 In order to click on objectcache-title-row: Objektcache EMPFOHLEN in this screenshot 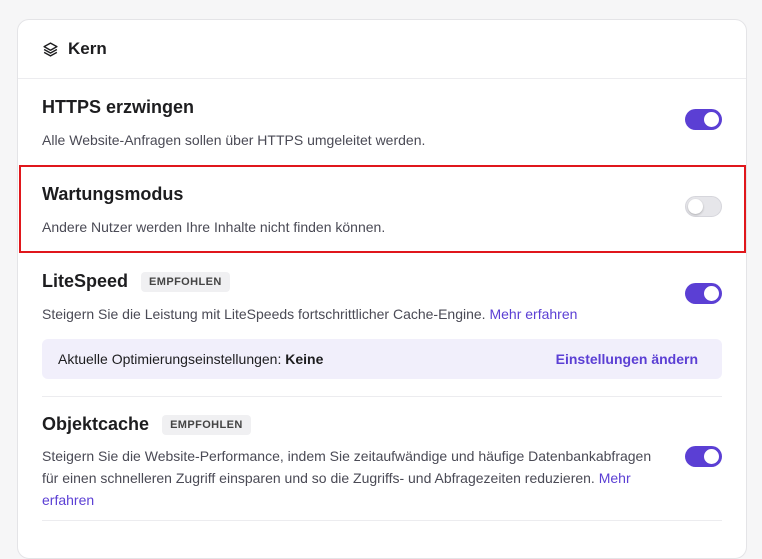, I will do `click(382, 424)`.